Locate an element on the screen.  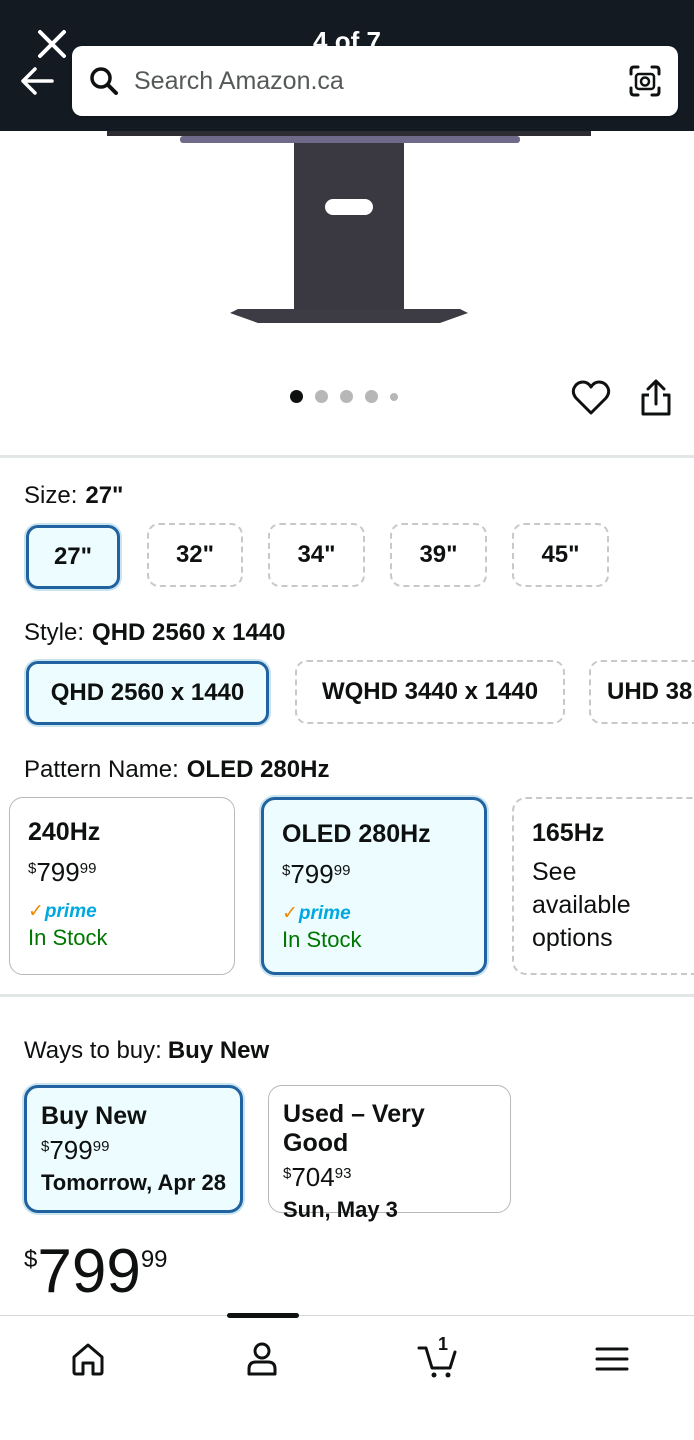
image-counter: 4 of 7 is located at coordinates (347, 37).